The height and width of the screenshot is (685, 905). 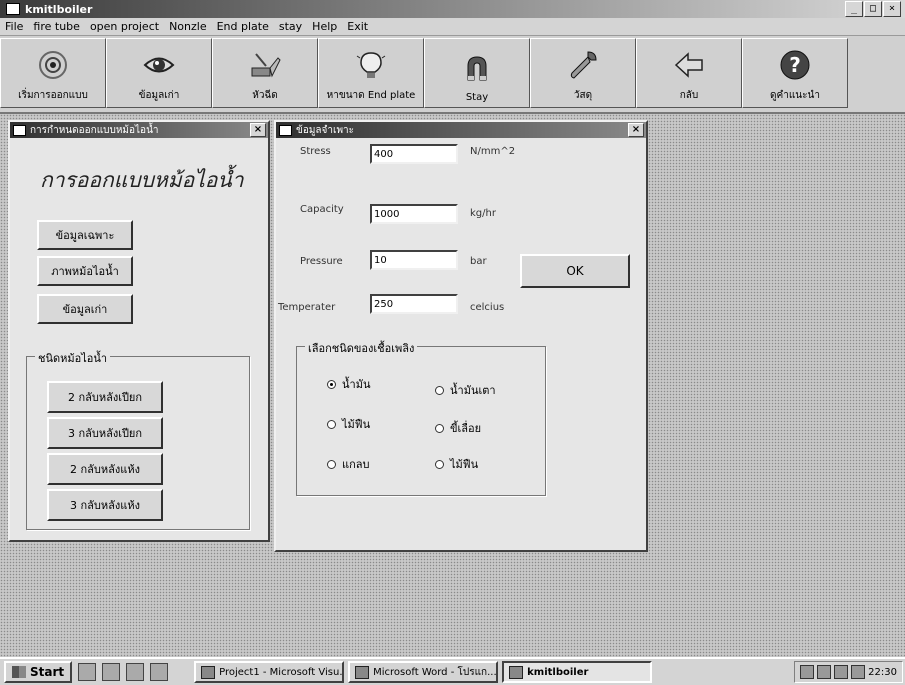 I want to click on menu-file: File, so click(x=14, y=26).